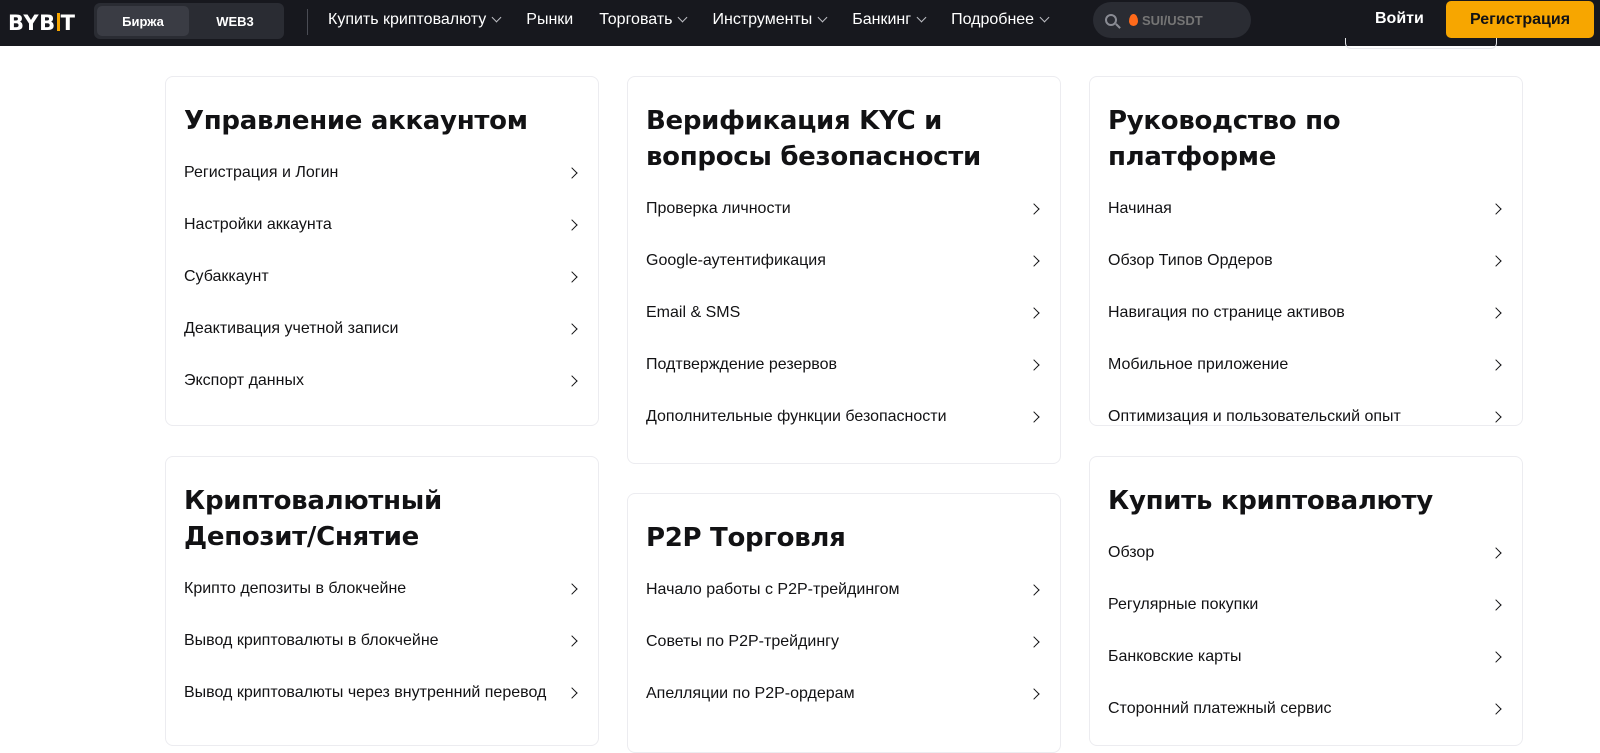 This screenshot has height=753, width=1600. I want to click on list-item: Google-аутентификация, so click(844, 261).